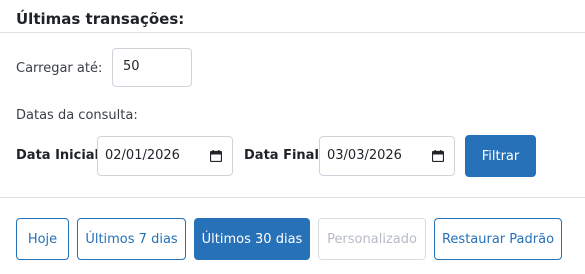 This screenshot has height=274, width=585. What do you see at coordinates (152, 67) in the screenshot?
I see `load-limit-input: 50` at bounding box center [152, 67].